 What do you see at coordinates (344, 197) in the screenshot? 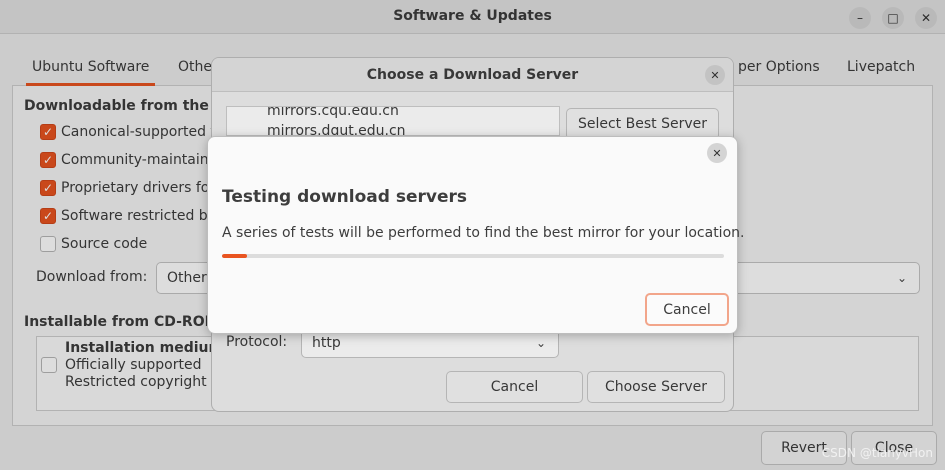
I see `dialog-heading: Testing download servers` at bounding box center [344, 197].